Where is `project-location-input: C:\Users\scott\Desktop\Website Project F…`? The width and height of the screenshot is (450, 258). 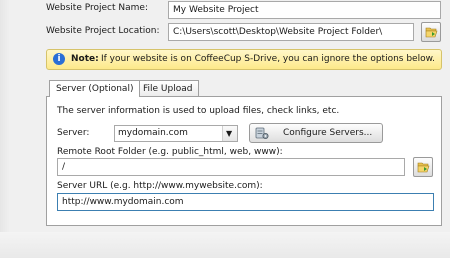 project-location-input: C:\Users\scott\Desktop\Website Project F… is located at coordinates (291, 32).